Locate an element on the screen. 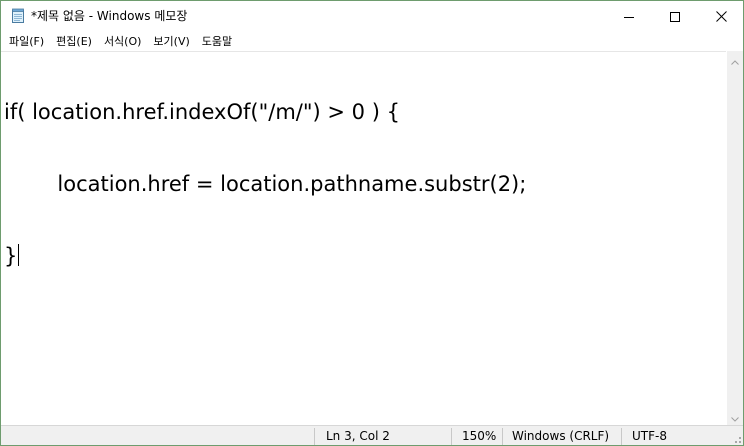 The width and height of the screenshot is (744, 446). title-bar: *제목 없음 - Windows 메모장 is located at coordinates (372, 16).